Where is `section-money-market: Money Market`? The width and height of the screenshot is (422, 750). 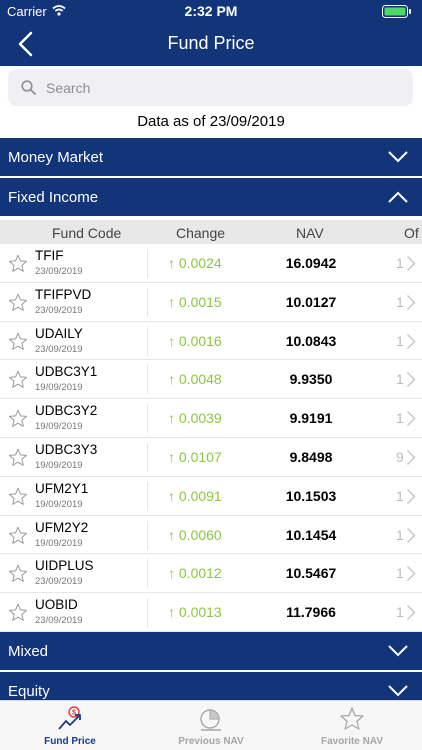
section-money-market: Money Market is located at coordinates (211, 157).